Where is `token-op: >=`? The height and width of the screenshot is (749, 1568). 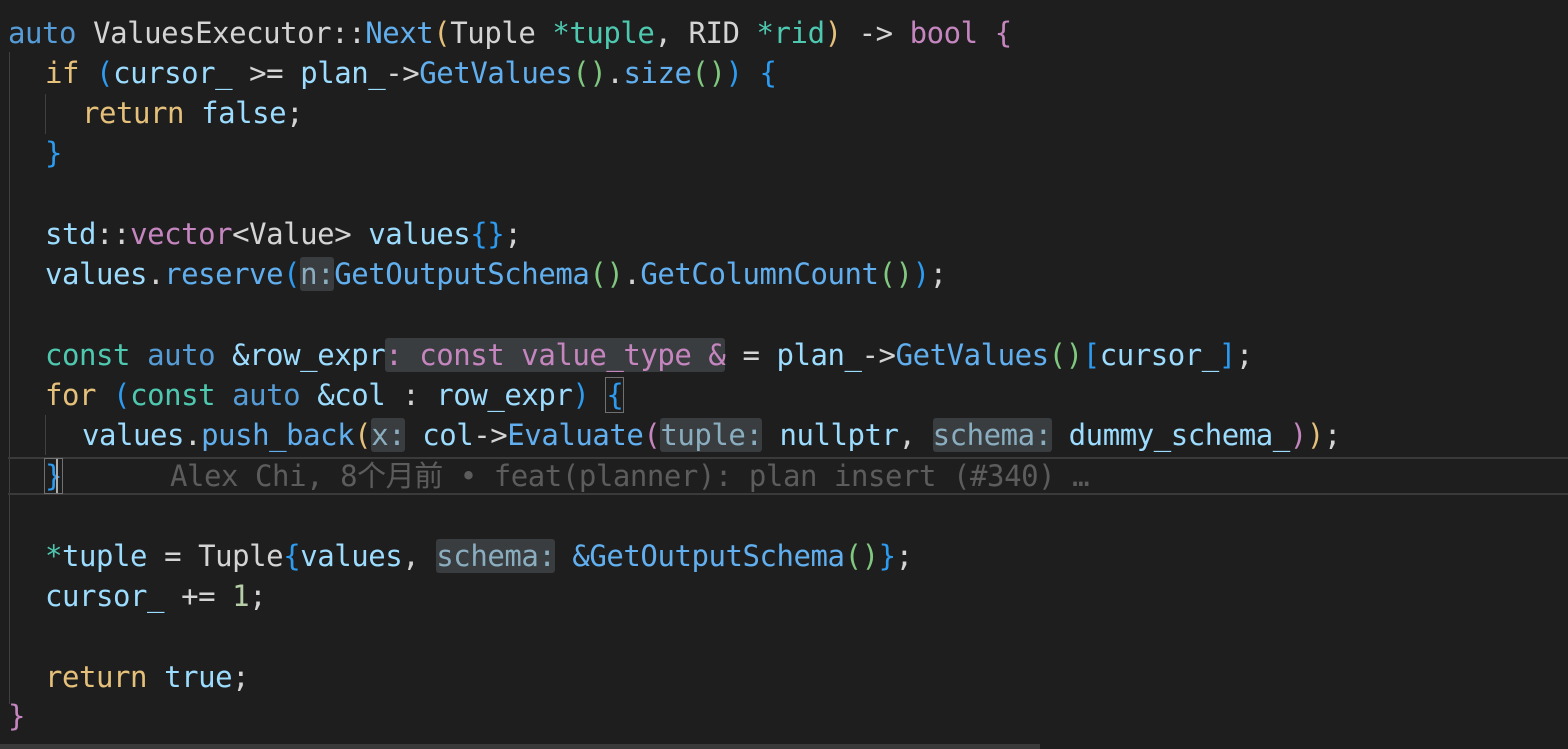
token-op: >= is located at coordinates (266, 73).